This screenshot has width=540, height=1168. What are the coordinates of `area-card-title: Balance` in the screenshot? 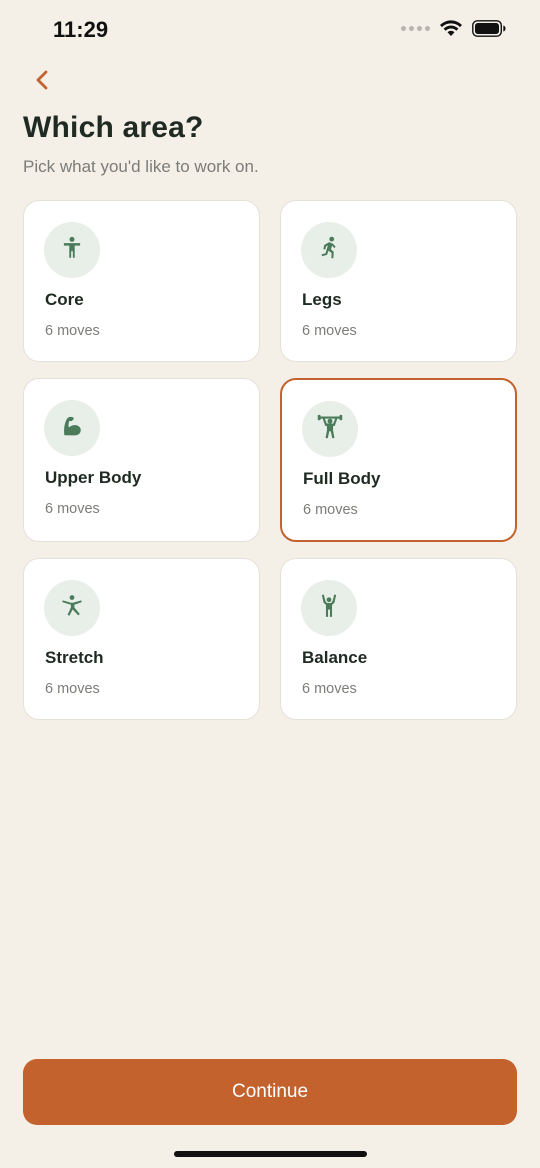 It's located at (335, 657).